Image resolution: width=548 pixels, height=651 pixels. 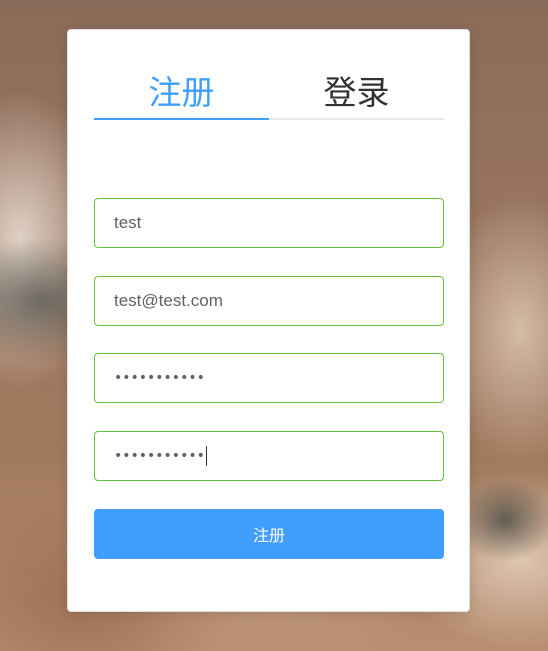 I want to click on username-value: test, so click(x=128, y=222).